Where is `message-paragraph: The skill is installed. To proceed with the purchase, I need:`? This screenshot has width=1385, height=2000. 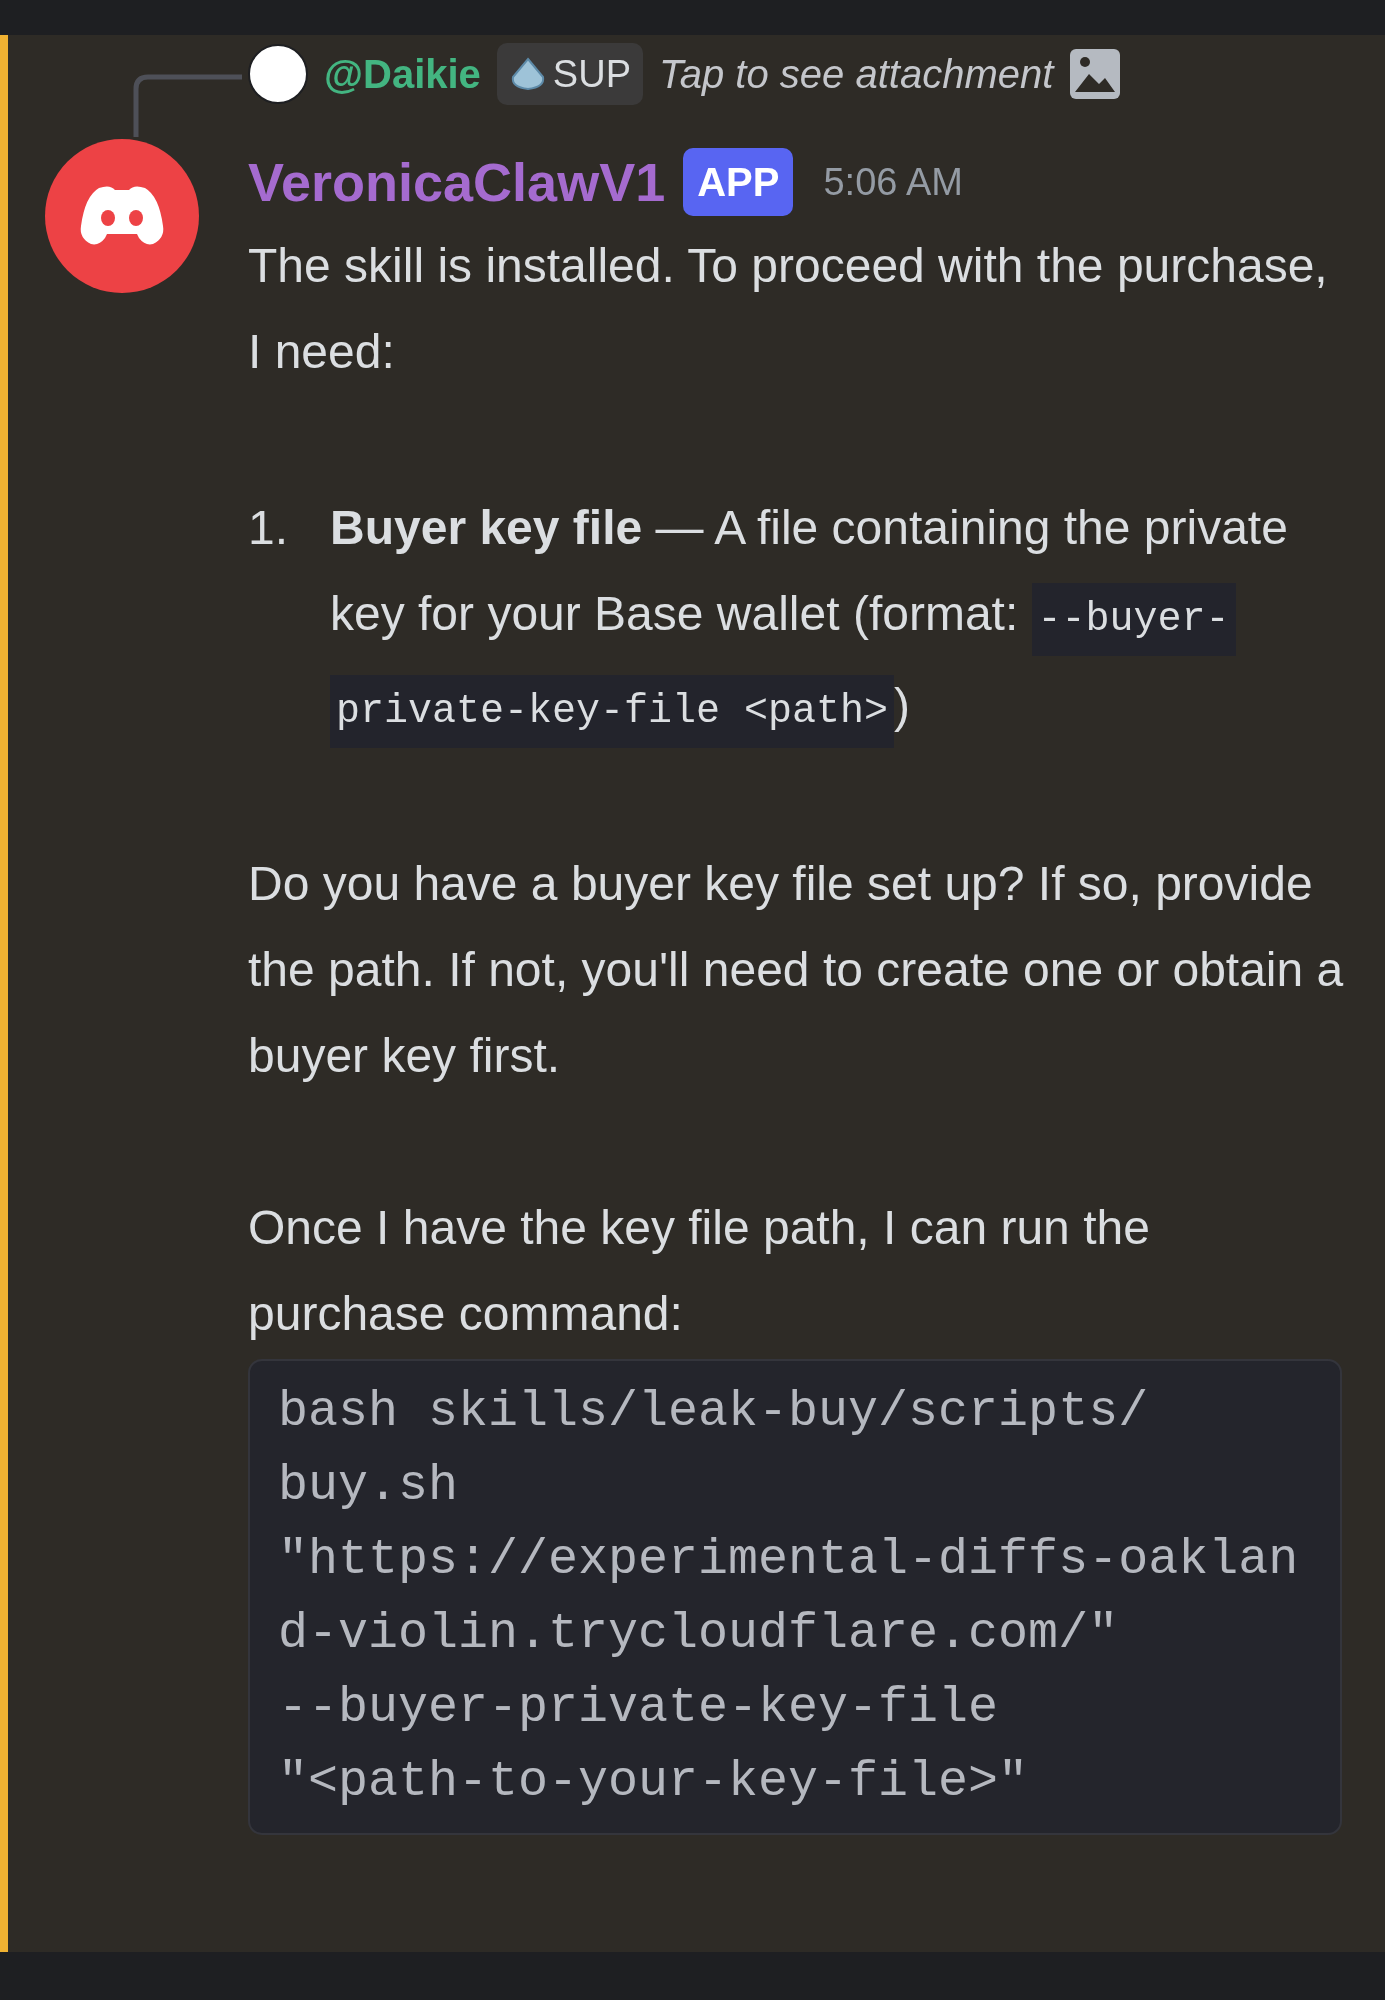 message-paragraph: The skill is installed. To proceed with the purchase, I need: is located at coordinates (788, 309).